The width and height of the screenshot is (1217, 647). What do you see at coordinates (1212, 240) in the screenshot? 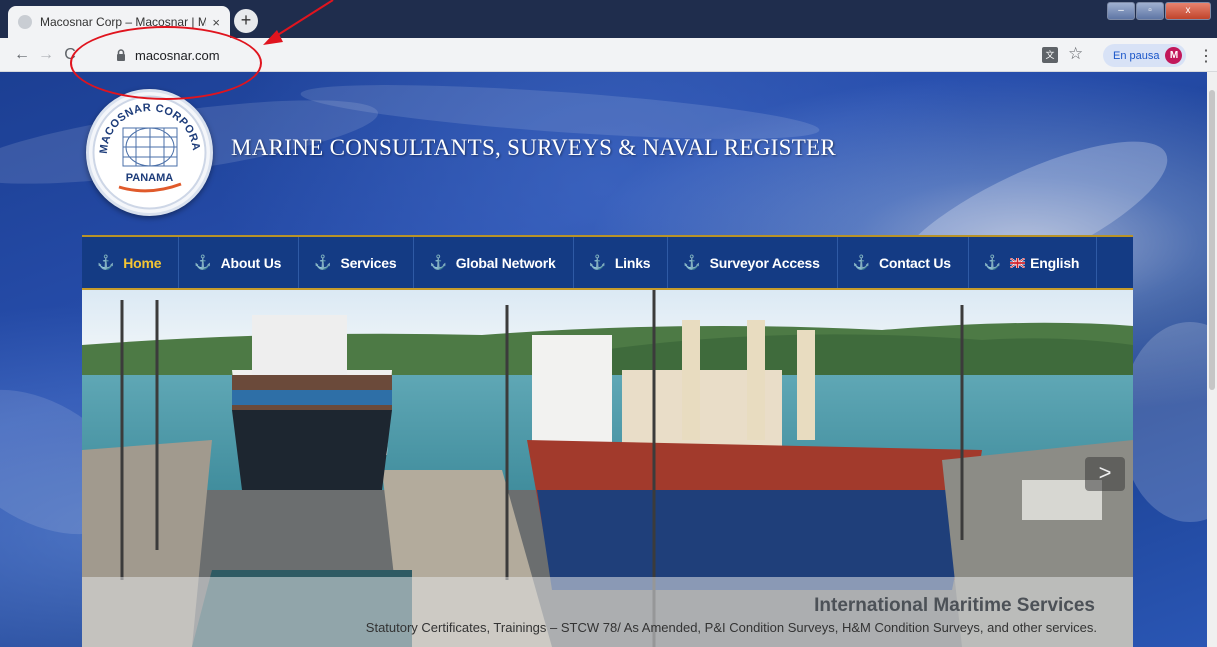
I see `scrollbar-thumb` at bounding box center [1212, 240].